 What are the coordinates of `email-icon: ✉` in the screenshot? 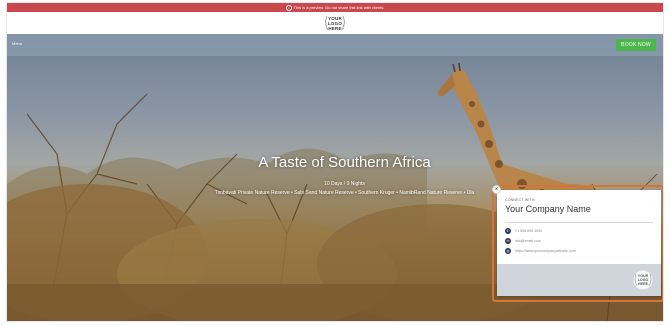 It's located at (508, 241).